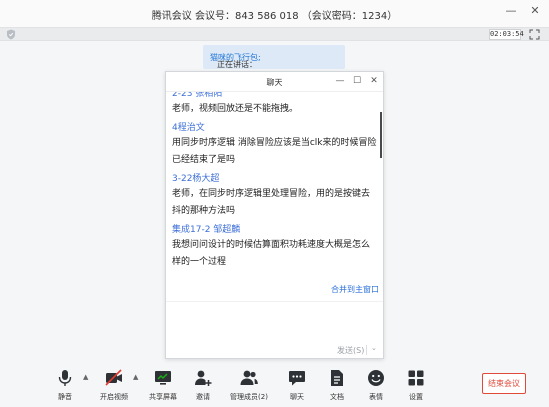 This screenshot has height=407, width=549. Describe the element at coordinates (374, 81) in the screenshot. I see `chat-close-button: ✕` at that location.